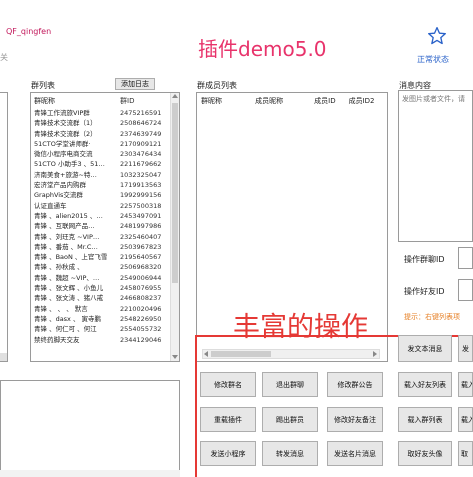 This screenshot has height=477, width=473. What do you see at coordinates (105, 144) in the screenshot?
I see `group-row: 51CTO学堂讲师群· 2170909121` at bounding box center [105, 144].